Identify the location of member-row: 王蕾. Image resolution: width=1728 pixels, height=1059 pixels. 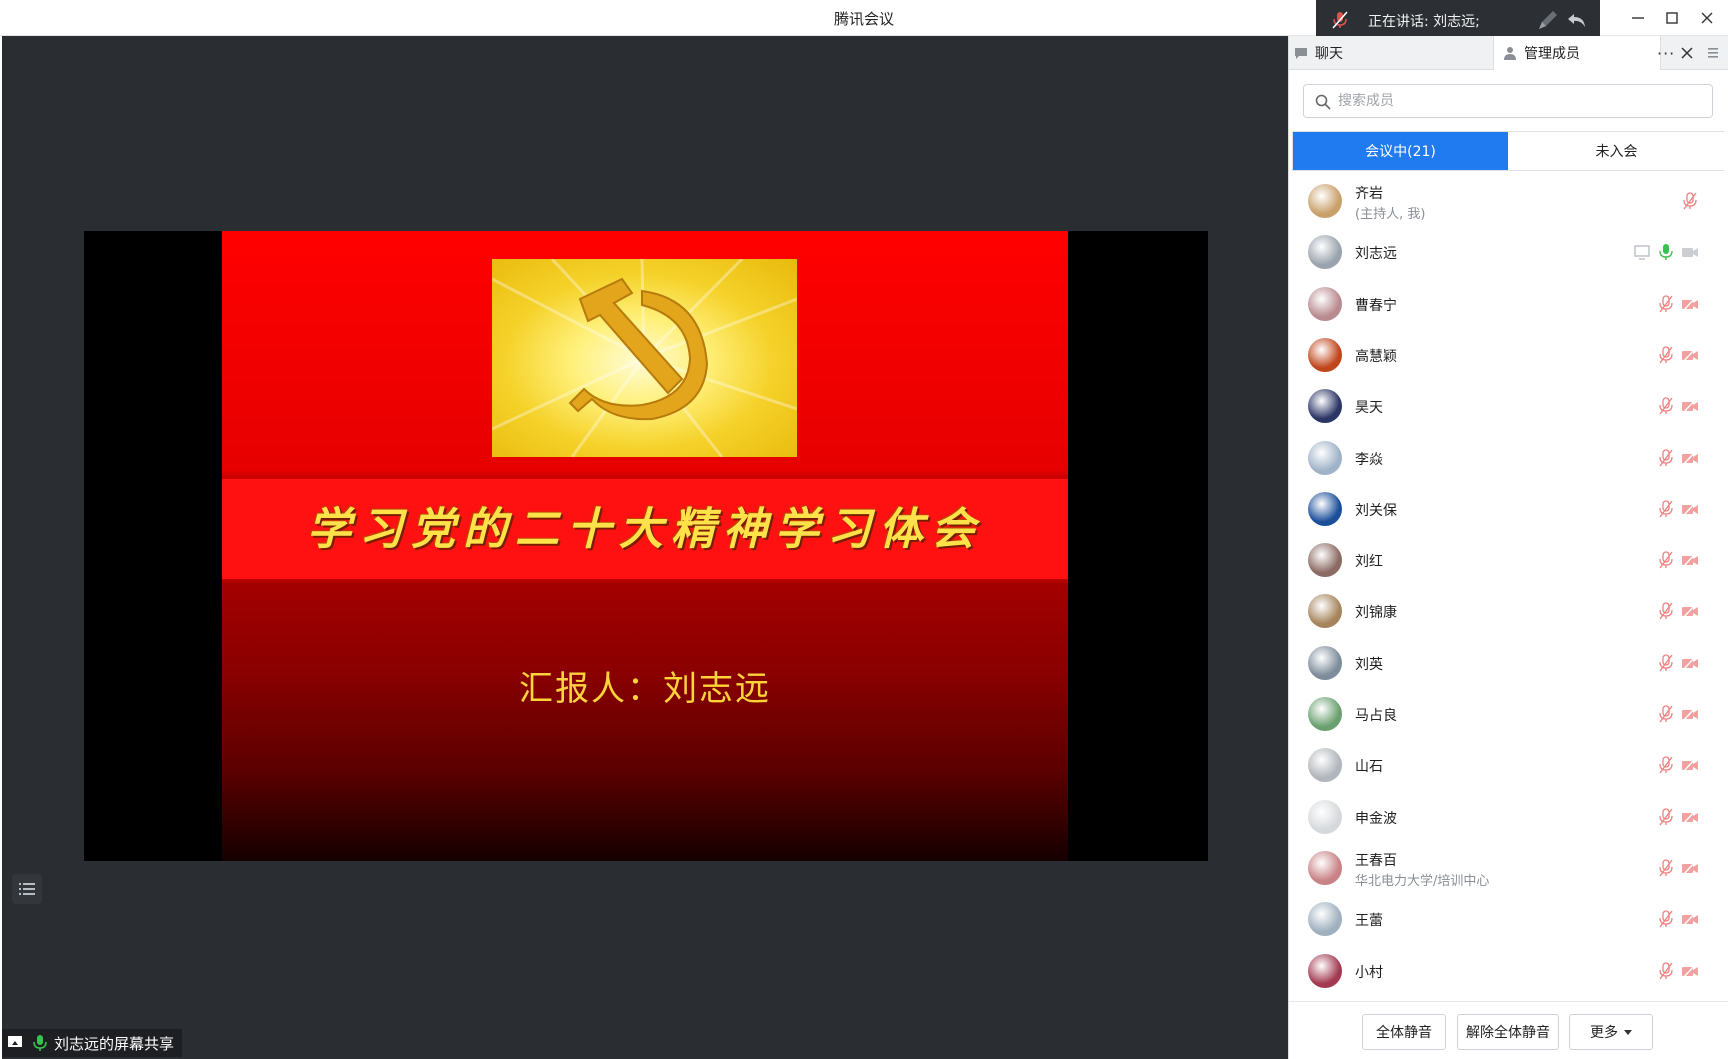
(1508, 919).